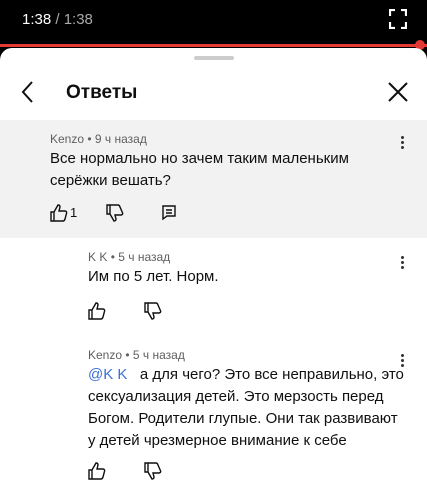  I want to click on comment-meta: K K • 5 ч назад, so click(129, 257).